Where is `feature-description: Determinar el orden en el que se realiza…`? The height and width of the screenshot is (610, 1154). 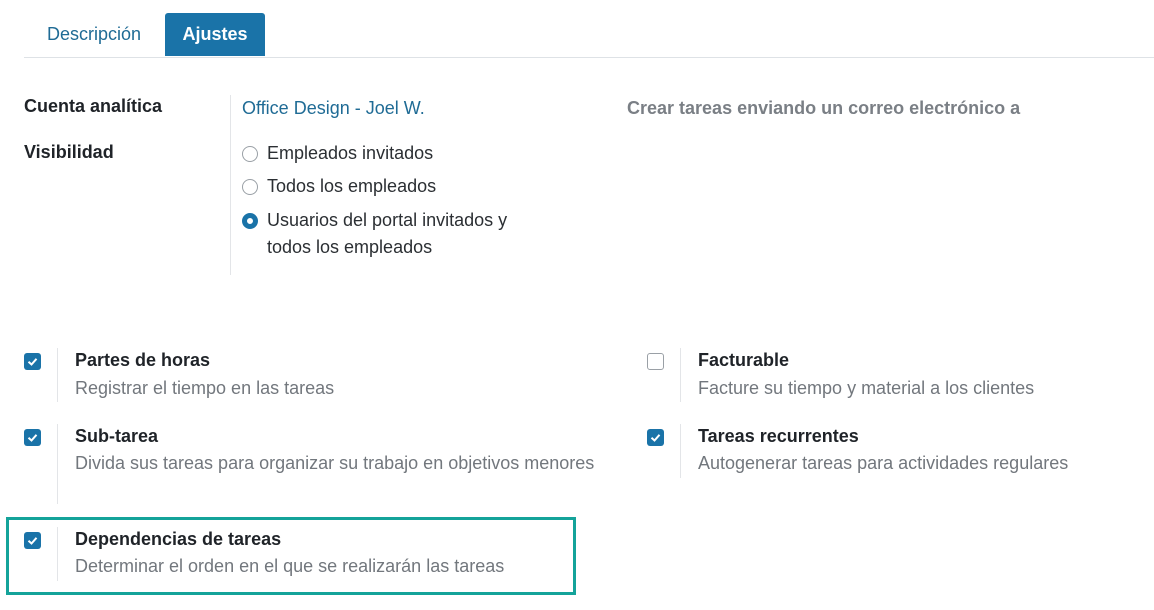
feature-description: Determinar el orden en el que se realiza… is located at coordinates (290, 566).